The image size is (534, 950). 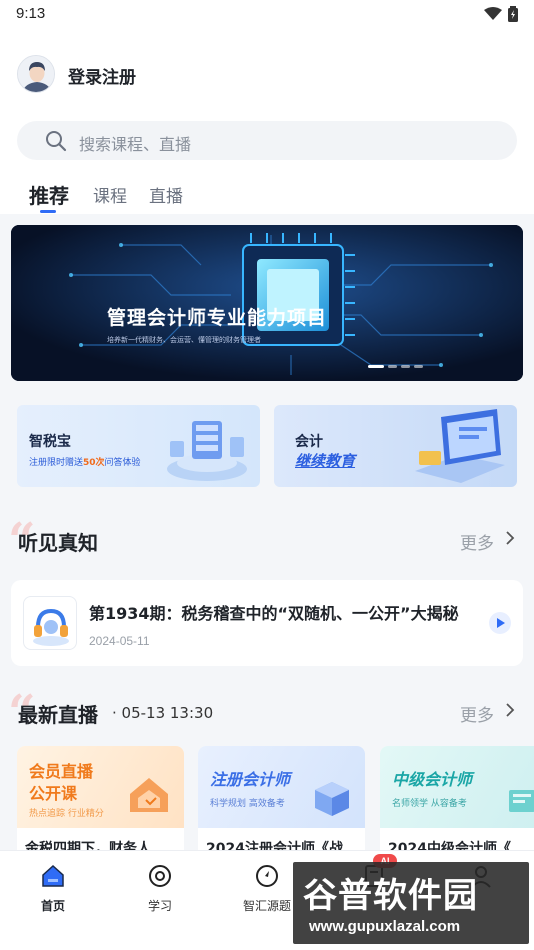 I want to click on avatar, so click(x=36, y=74).